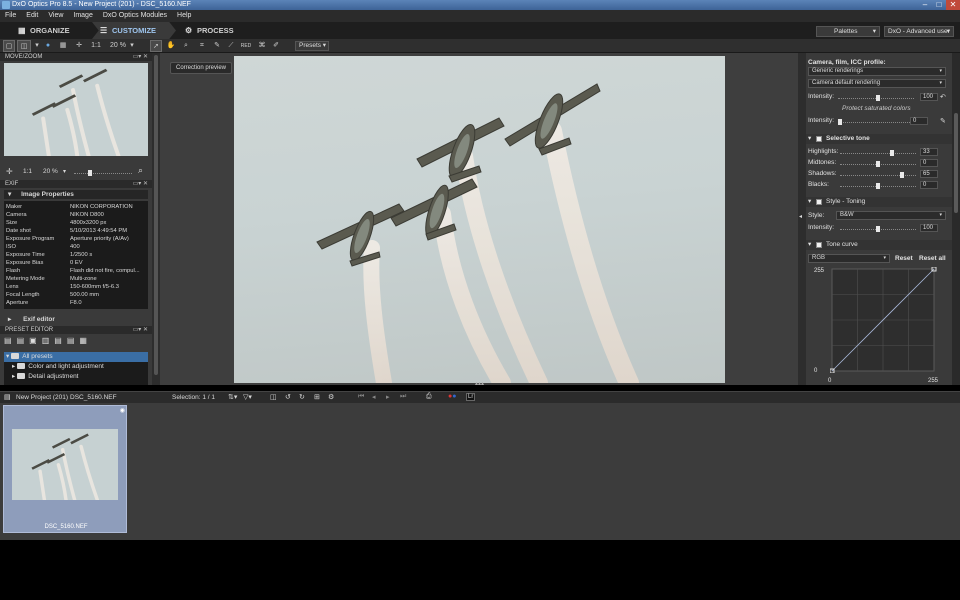 Image resolution: width=960 pixels, height=600 pixels. Describe the element at coordinates (24, 46) in the screenshot. I see `compare-view-icon: ◫` at that location.